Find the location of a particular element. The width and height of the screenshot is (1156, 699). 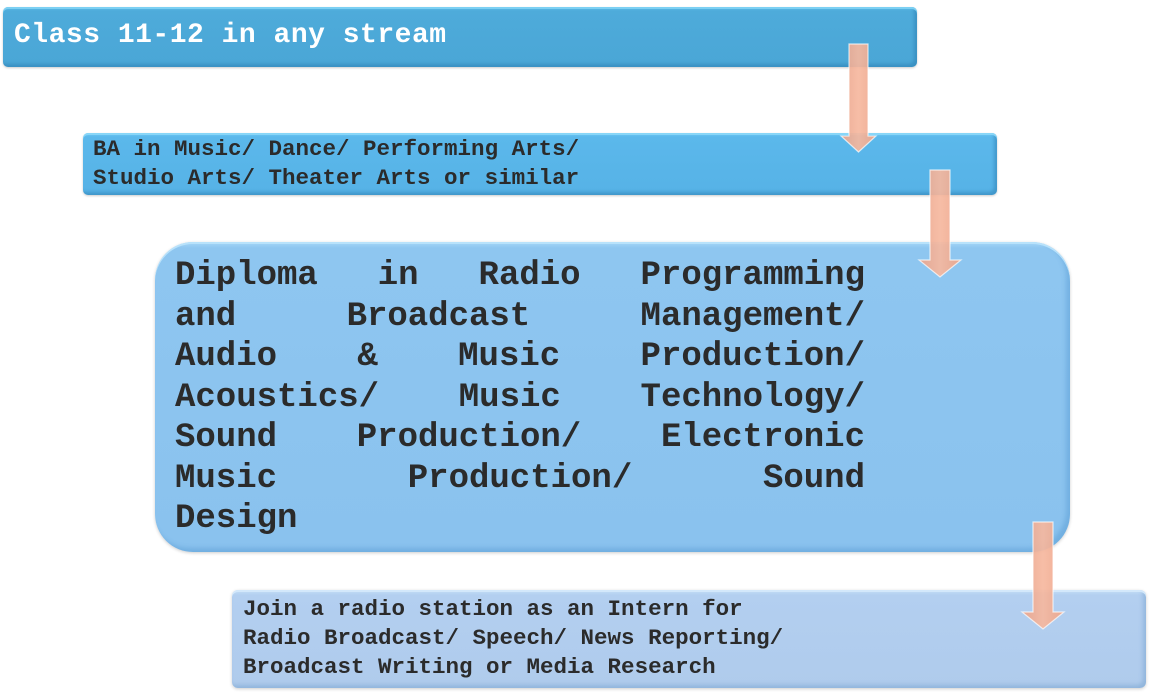

step-4-line: Radio Broadcast/ Speech/ News Reporting/ is located at coordinates (513, 638).